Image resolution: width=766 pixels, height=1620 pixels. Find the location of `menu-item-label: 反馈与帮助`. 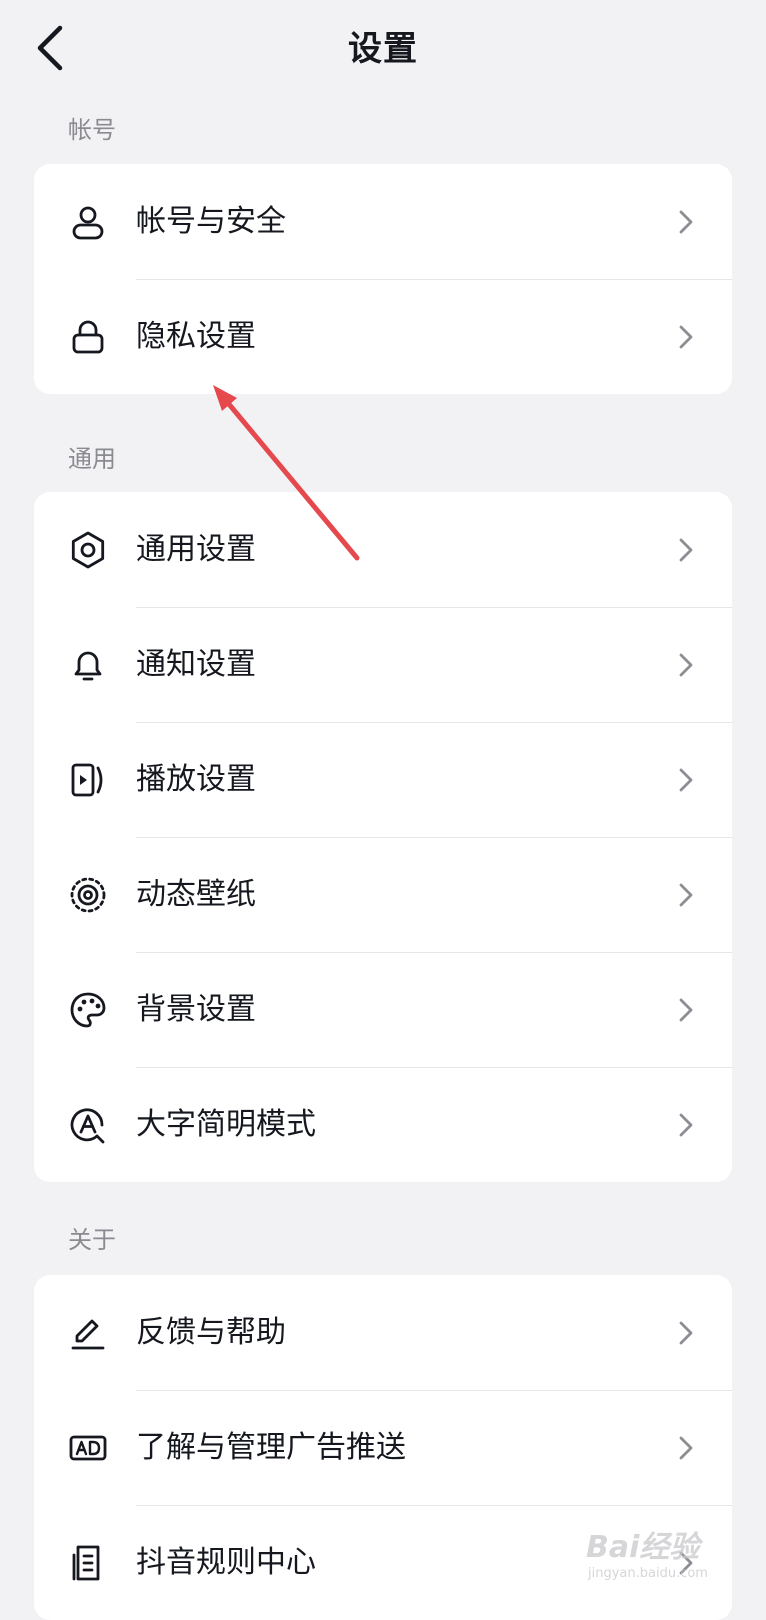

menu-item-label: 反馈与帮助 is located at coordinates (211, 1332).